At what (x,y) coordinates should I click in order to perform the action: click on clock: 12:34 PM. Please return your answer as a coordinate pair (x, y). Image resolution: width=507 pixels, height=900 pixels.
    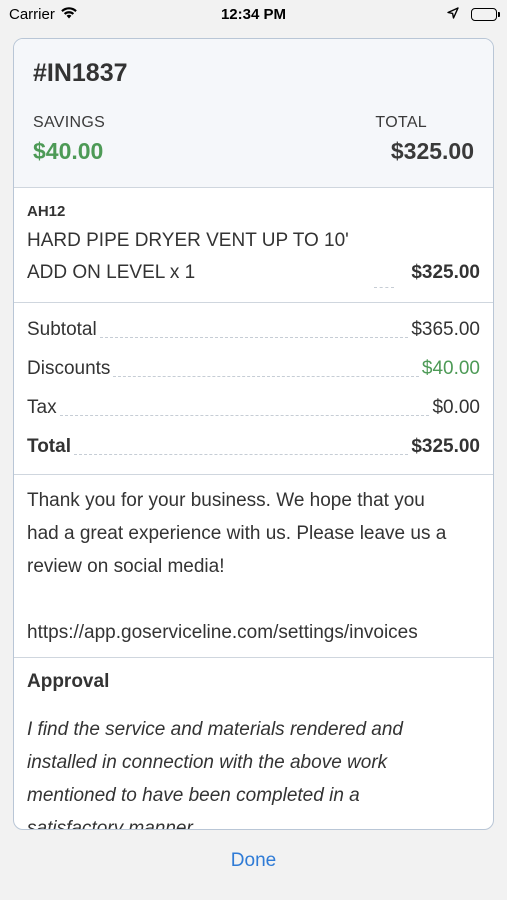
    Looking at the image, I should click on (253, 14).